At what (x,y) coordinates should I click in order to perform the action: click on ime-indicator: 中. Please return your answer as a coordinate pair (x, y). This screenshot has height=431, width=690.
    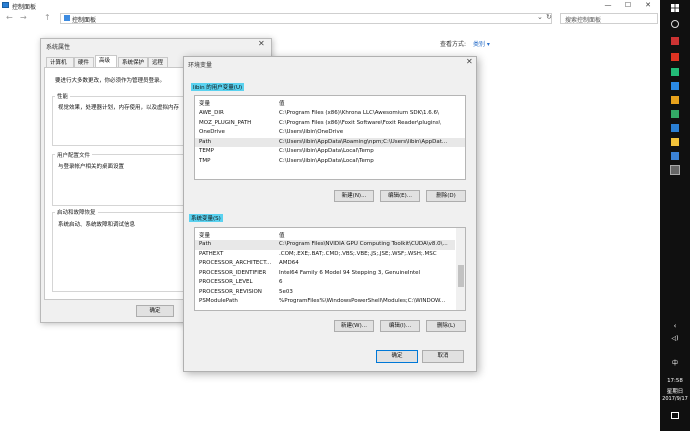
    Looking at the image, I should click on (675, 362).